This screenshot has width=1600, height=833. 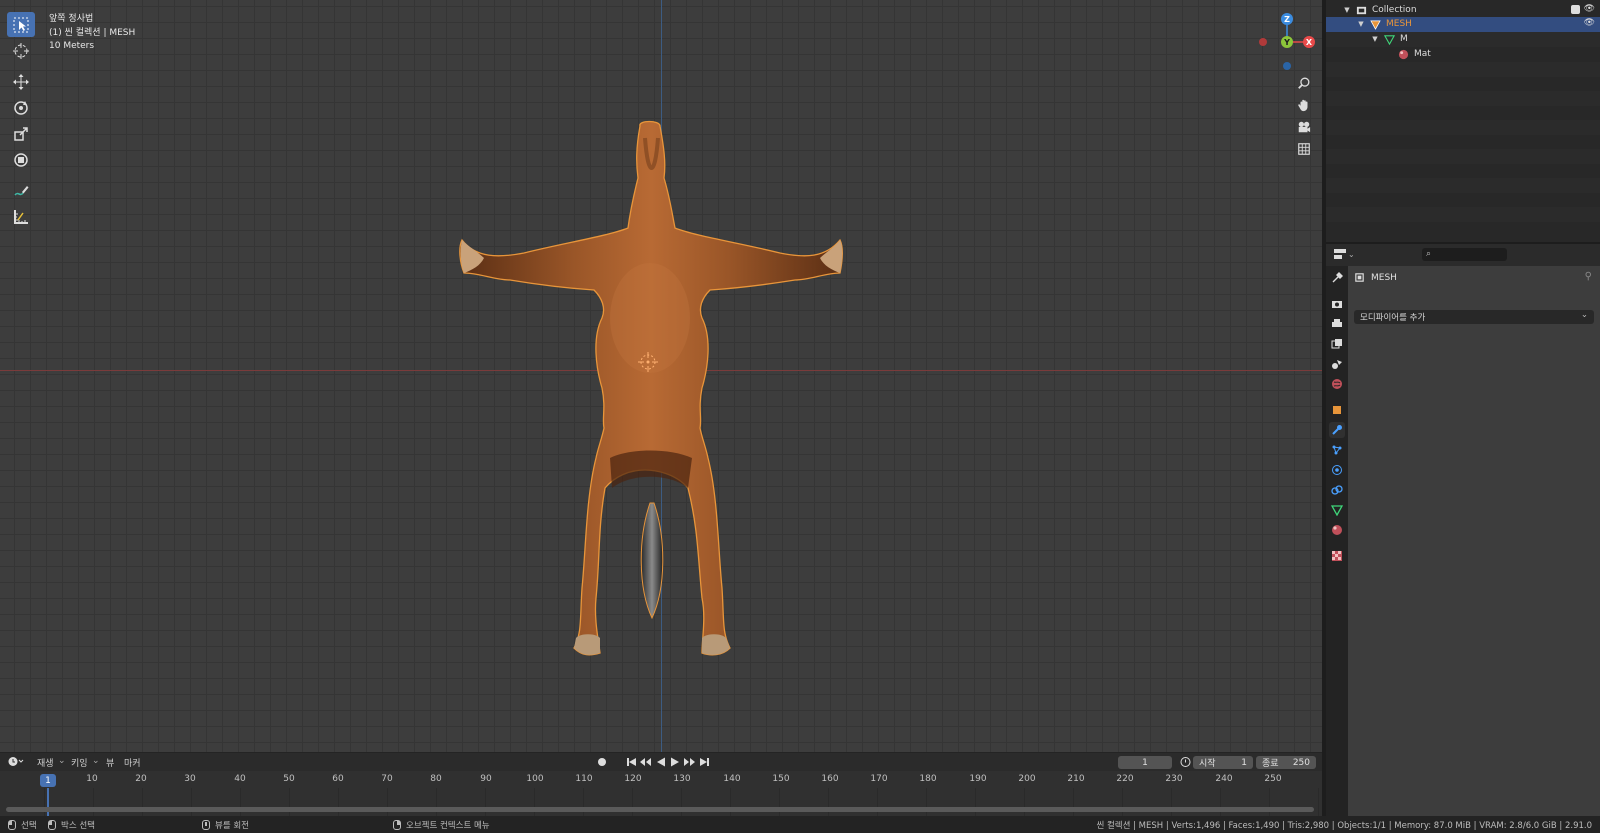 I want to click on outliner-row-material: Mat, so click(x=1463, y=54).